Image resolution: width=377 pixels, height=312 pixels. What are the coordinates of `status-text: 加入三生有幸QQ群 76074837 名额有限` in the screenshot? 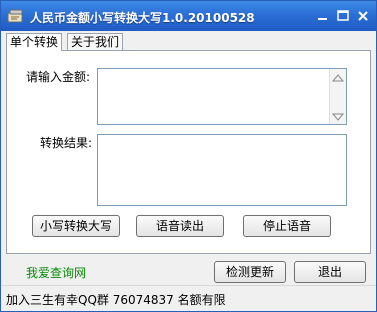 It's located at (116, 300).